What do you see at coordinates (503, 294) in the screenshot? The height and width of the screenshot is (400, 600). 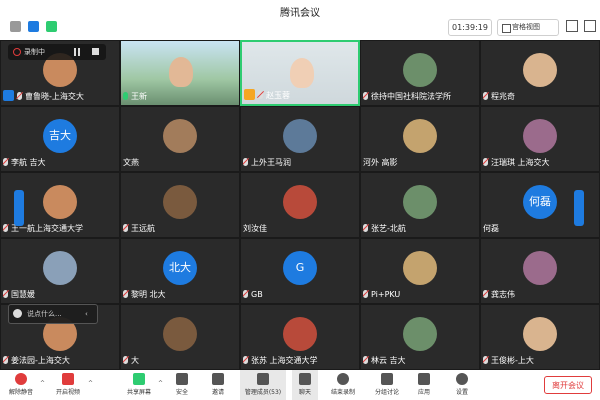 I see `participant-name: 龚志伟` at bounding box center [503, 294].